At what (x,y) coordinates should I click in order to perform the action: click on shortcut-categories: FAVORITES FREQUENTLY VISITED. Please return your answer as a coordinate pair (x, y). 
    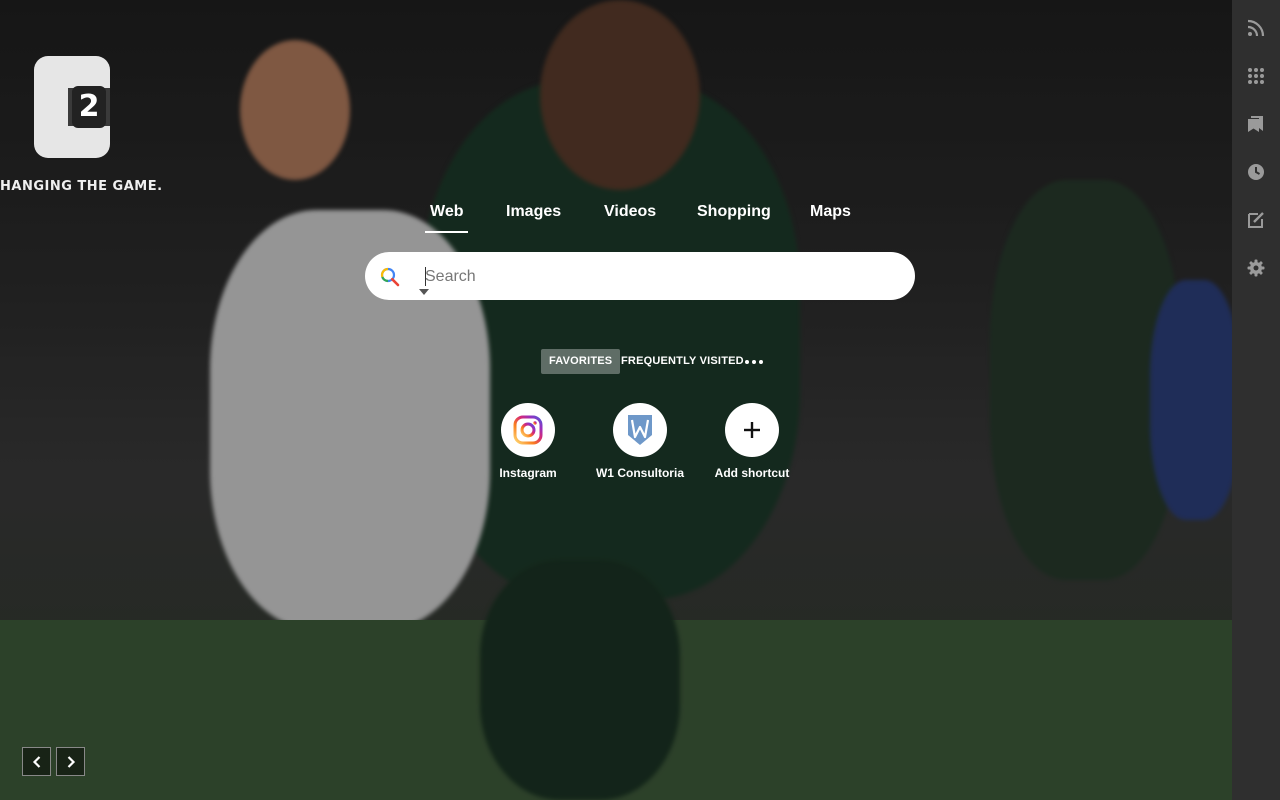
    Looking at the image, I should click on (616, 362).